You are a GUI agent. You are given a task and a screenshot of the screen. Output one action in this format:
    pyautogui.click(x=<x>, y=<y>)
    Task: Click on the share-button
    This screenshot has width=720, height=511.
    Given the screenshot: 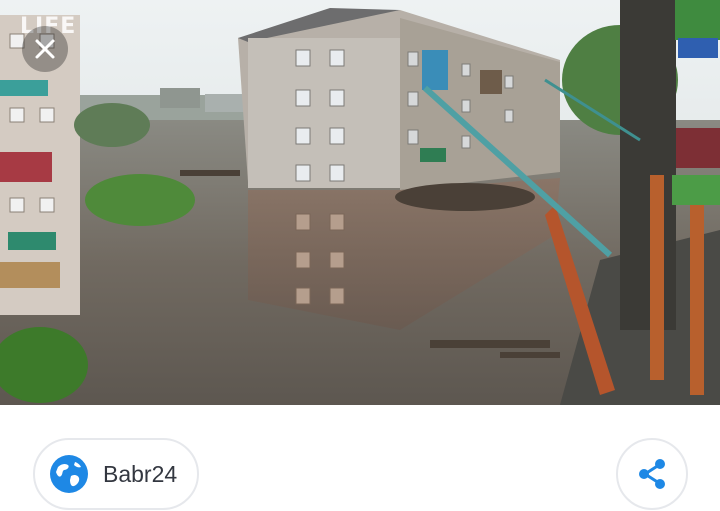 What is the action you would take?
    pyautogui.click(x=652, y=474)
    